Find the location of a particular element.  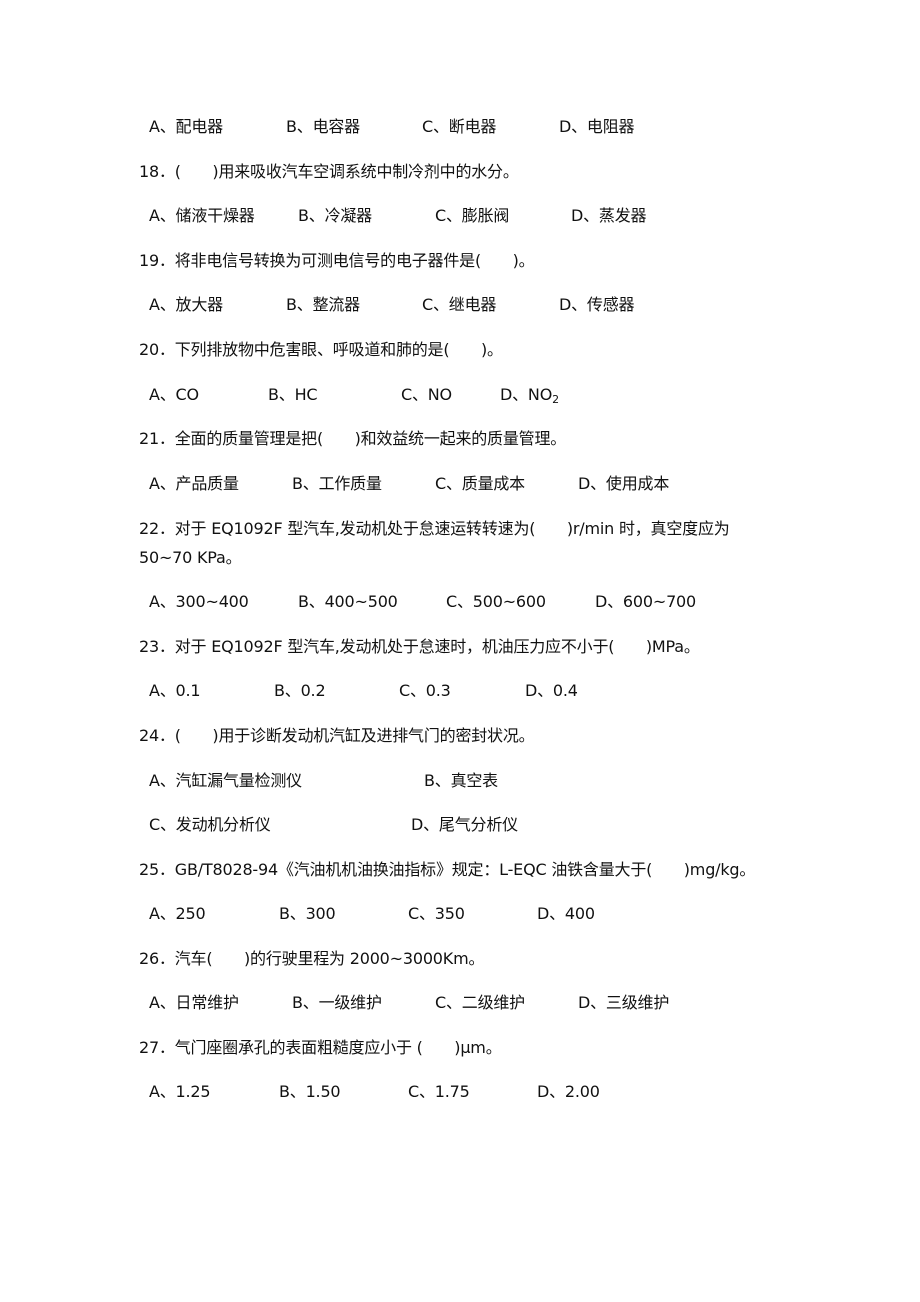

question-24: 24．( )用于诊断发动机汽缸及进排气门的密封状况。 is located at coordinates (460, 736).